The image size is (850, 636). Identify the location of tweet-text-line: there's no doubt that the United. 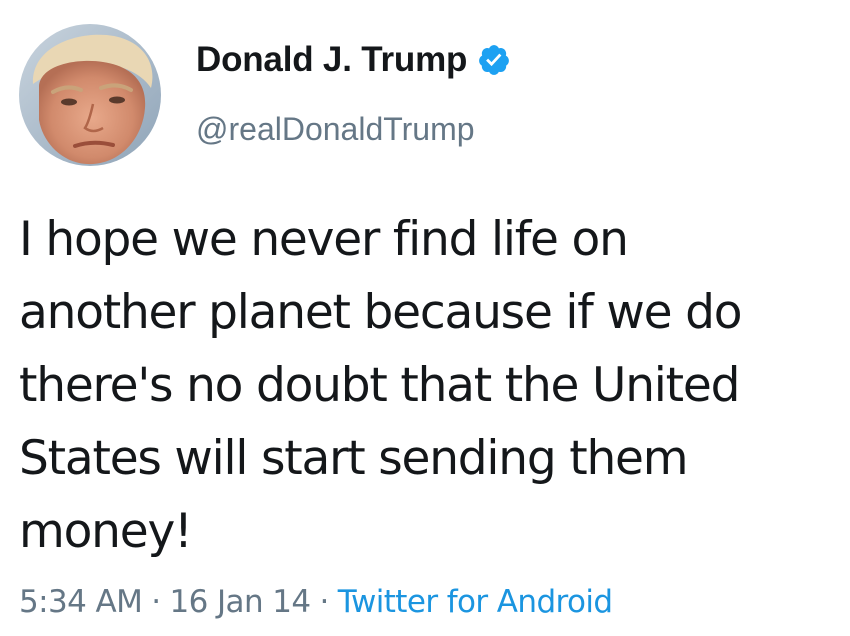
(379, 385).